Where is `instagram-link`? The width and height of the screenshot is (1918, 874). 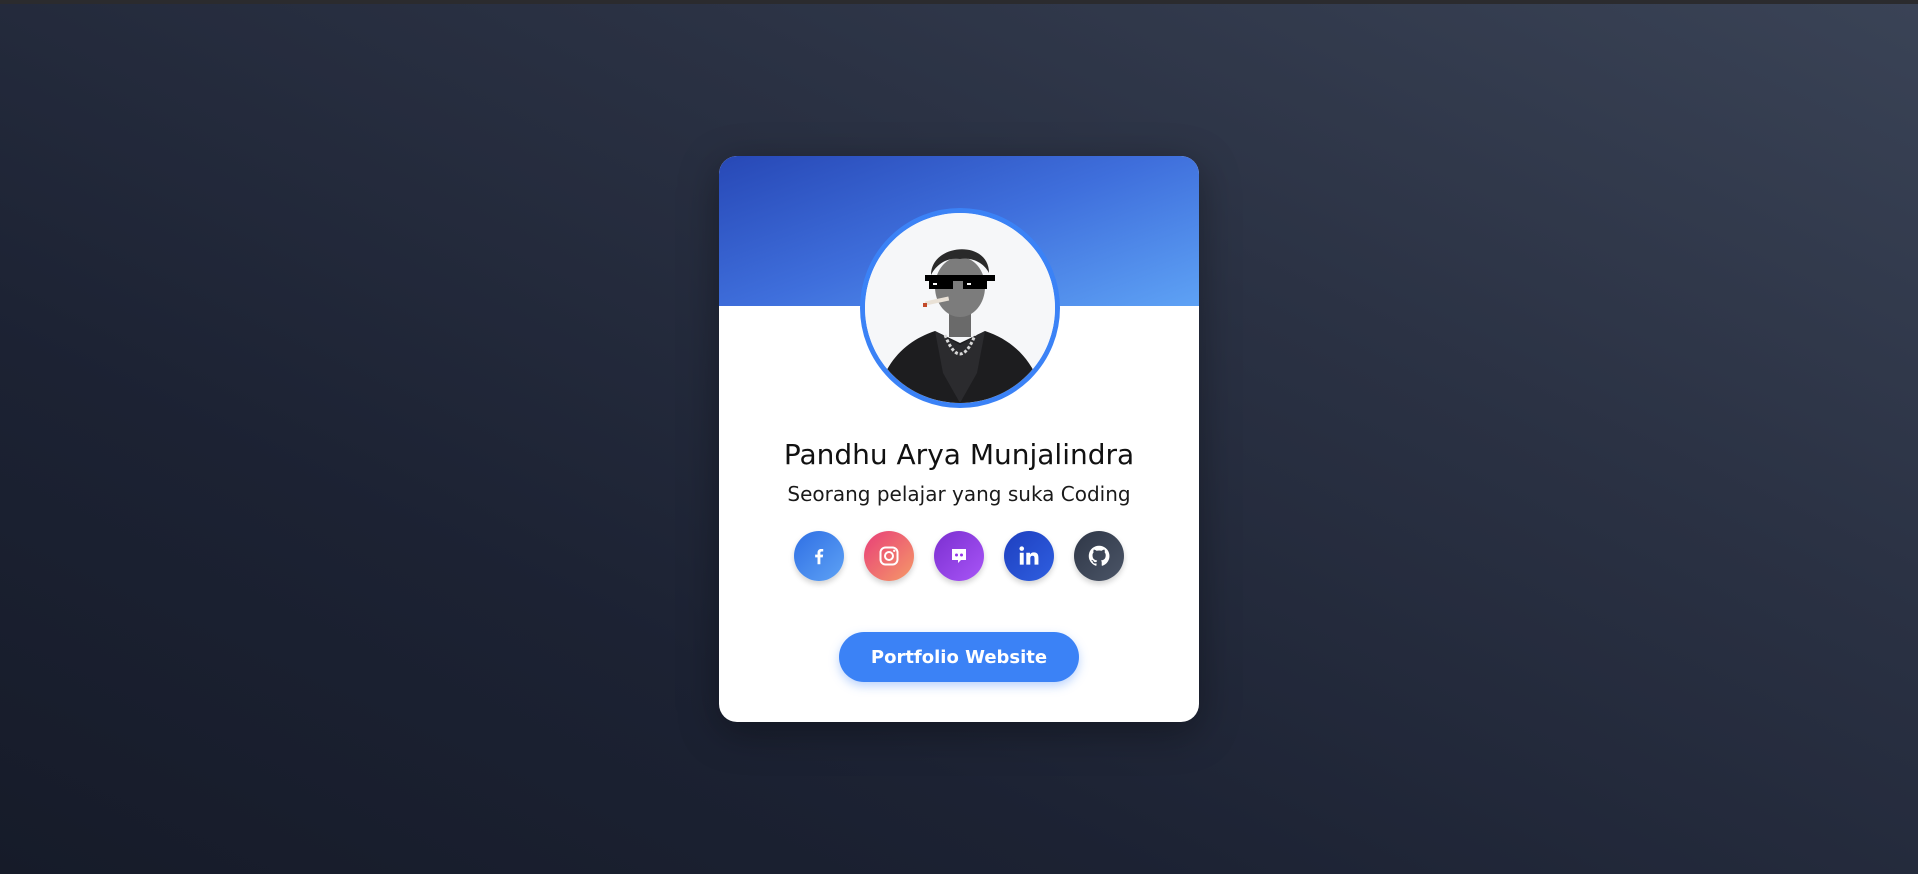
instagram-link is located at coordinates (889, 556).